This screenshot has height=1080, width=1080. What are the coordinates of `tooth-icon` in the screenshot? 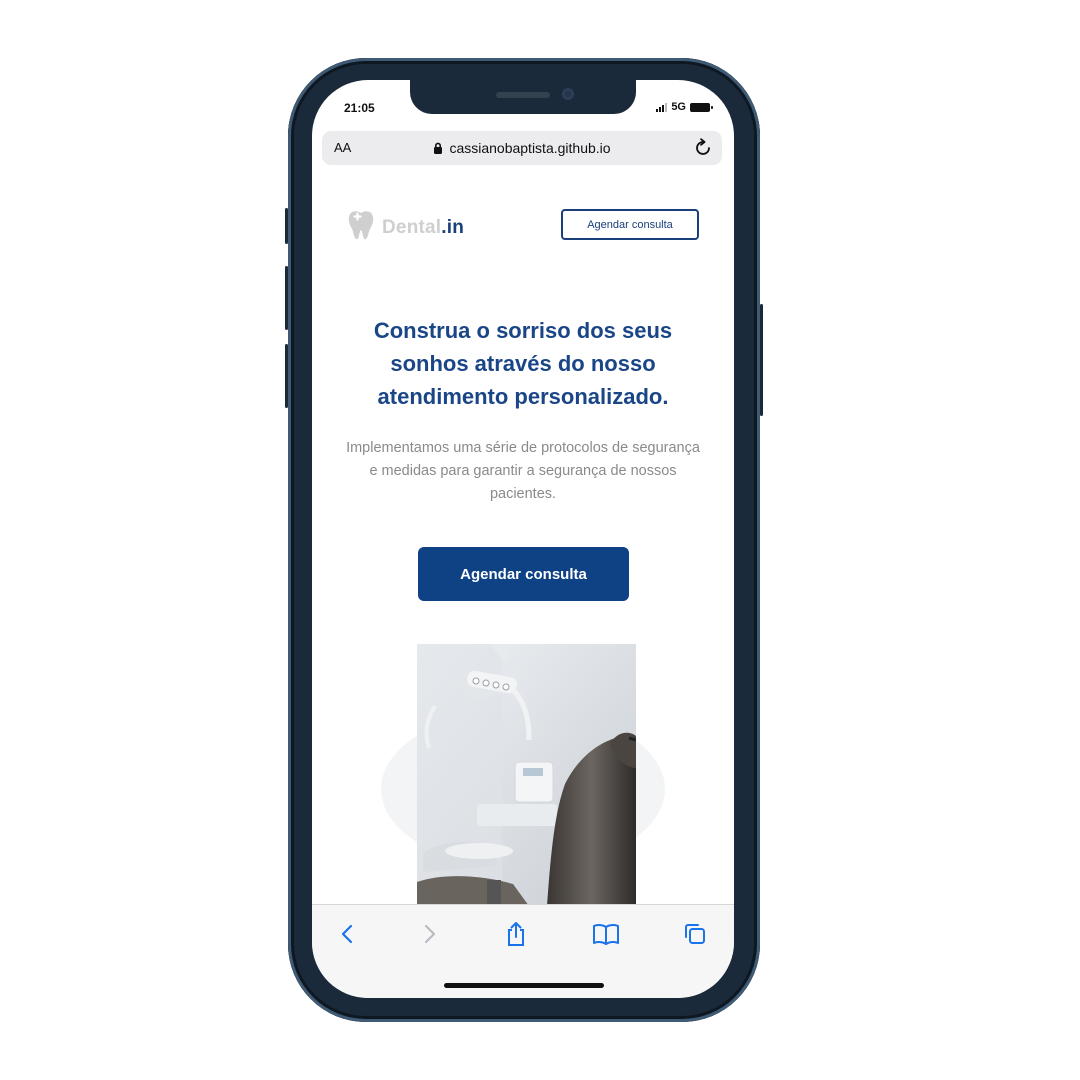 It's located at (361, 227).